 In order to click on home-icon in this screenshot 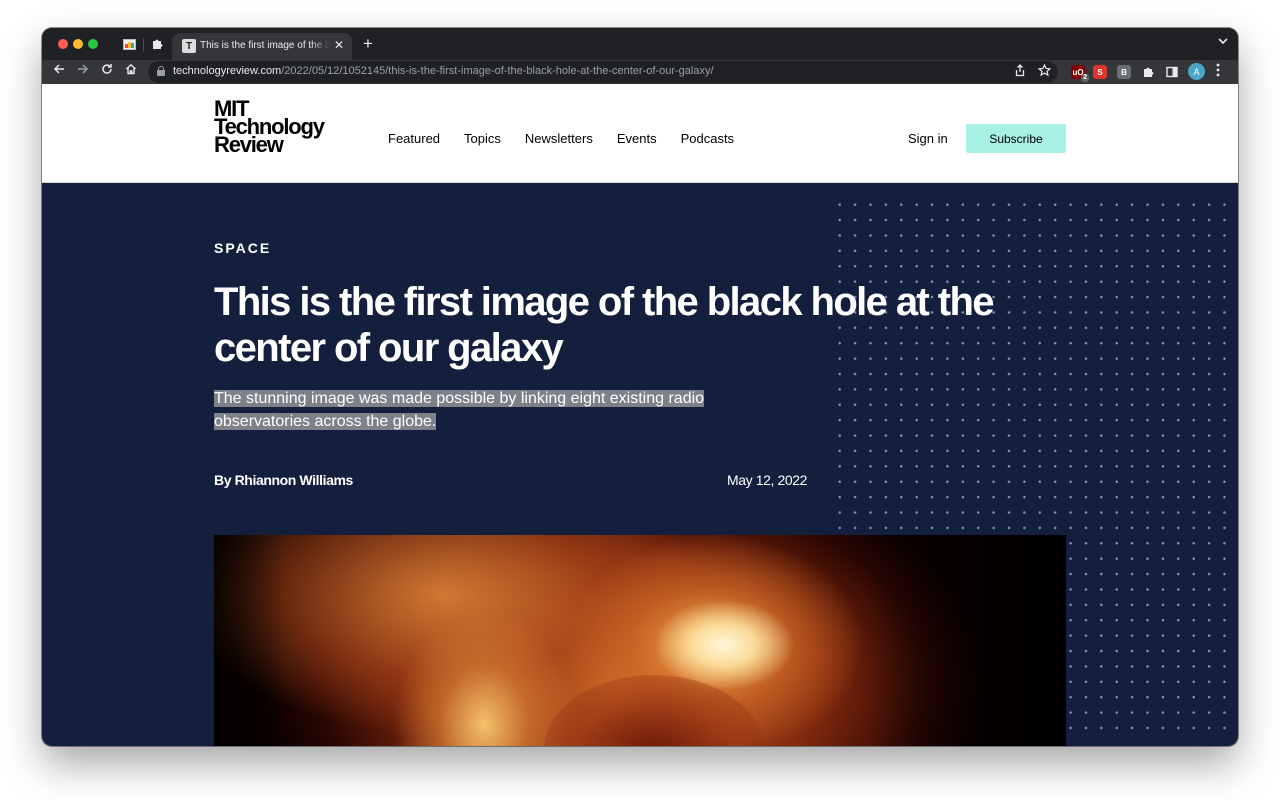, I will do `click(131, 70)`.